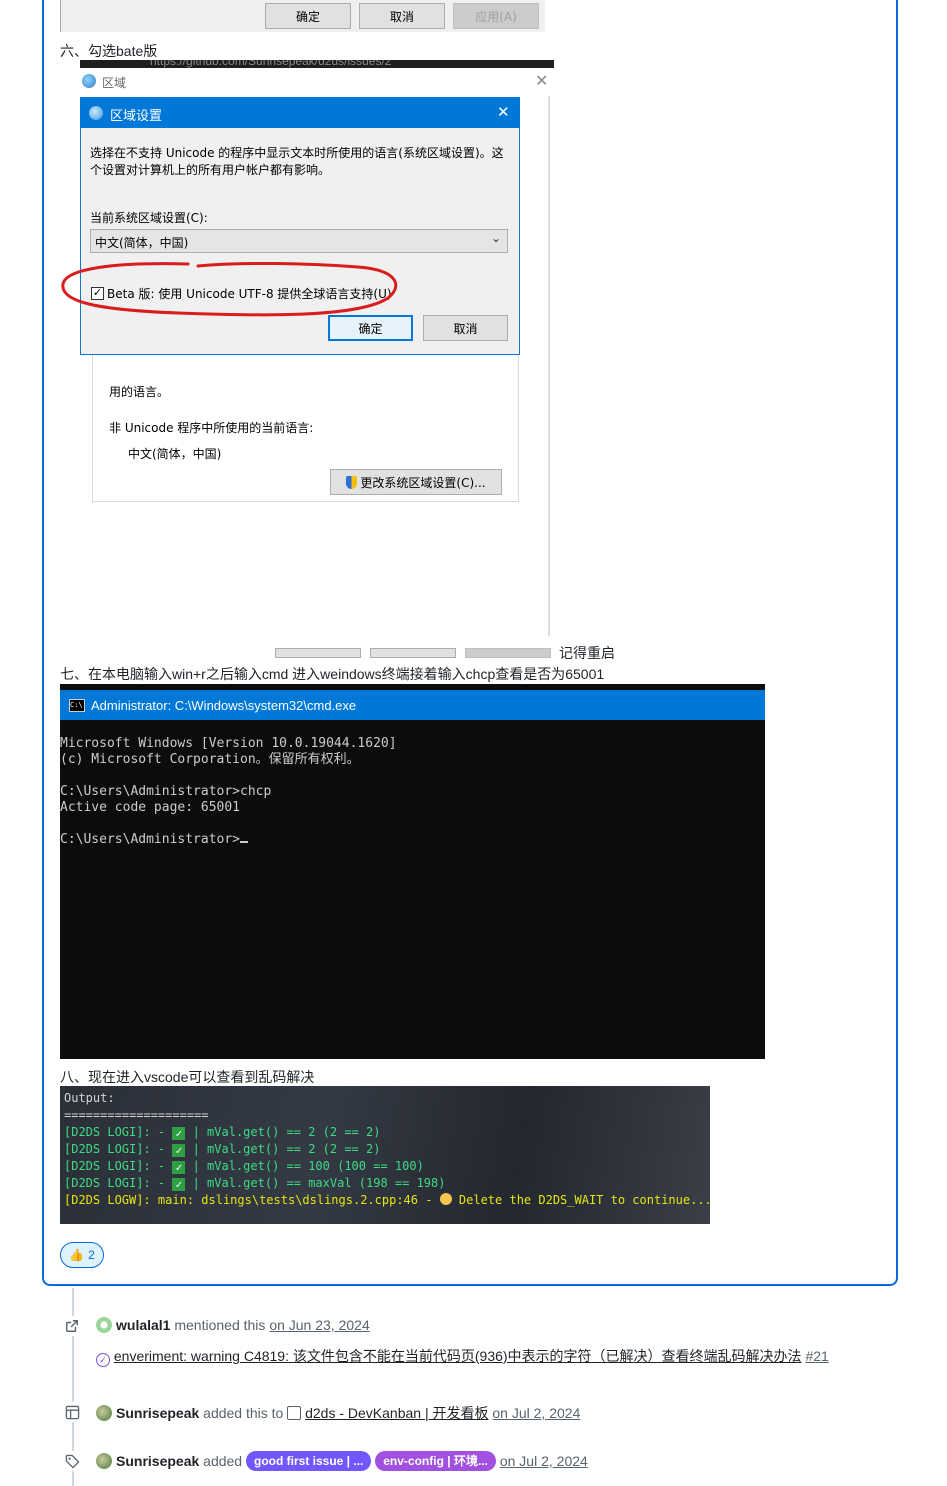 Image resolution: width=947 pixels, height=1486 pixels. I want to click on red-highlight-annotation, so click(229, 289).